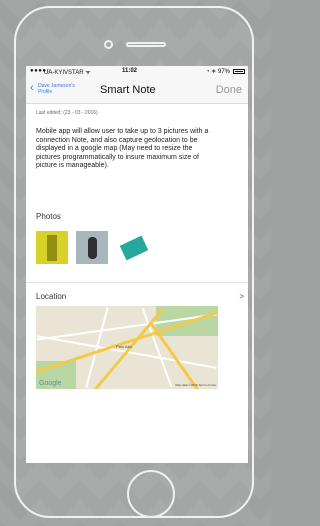  I want to click on status-bar: ●●●●○ UA-KYIVSTAR ᯤ 11:02 ◔ ∗ 97%, so click(137, 72).